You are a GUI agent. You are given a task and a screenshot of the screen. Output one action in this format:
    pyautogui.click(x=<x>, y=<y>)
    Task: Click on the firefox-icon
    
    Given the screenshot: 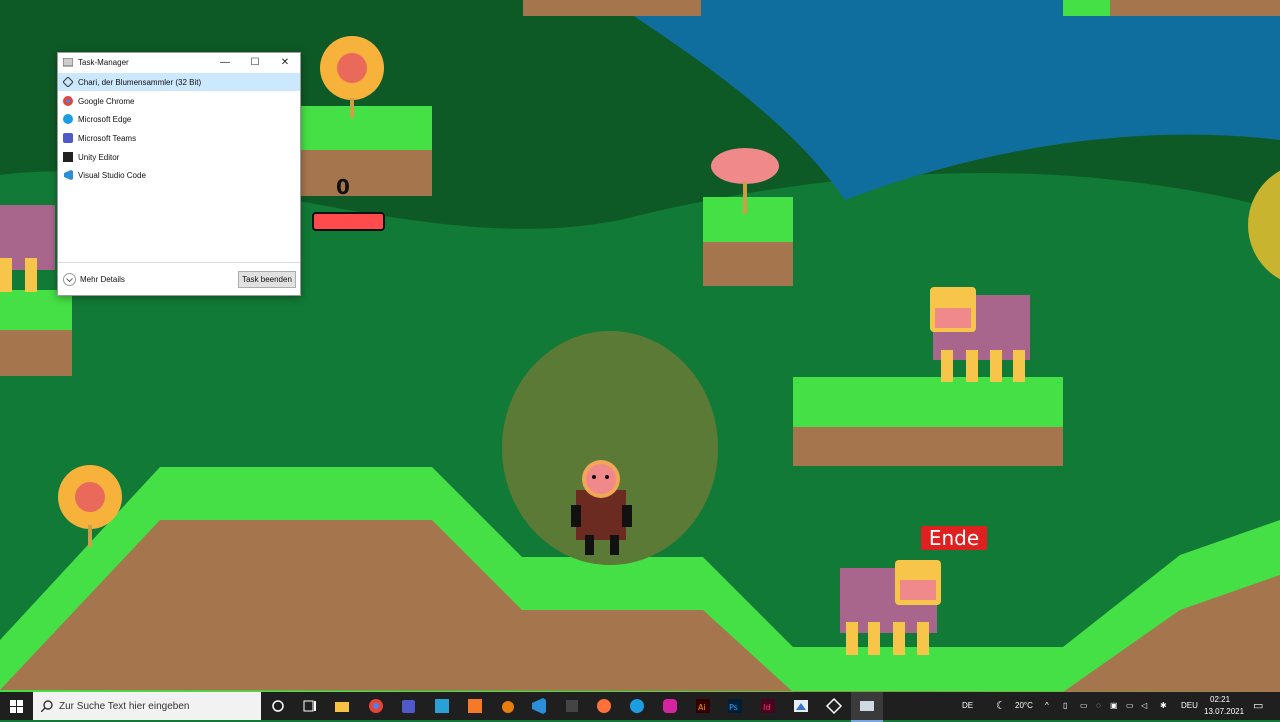 What is the action you would take?
    pyautogui.click(x=604, y=706)
    